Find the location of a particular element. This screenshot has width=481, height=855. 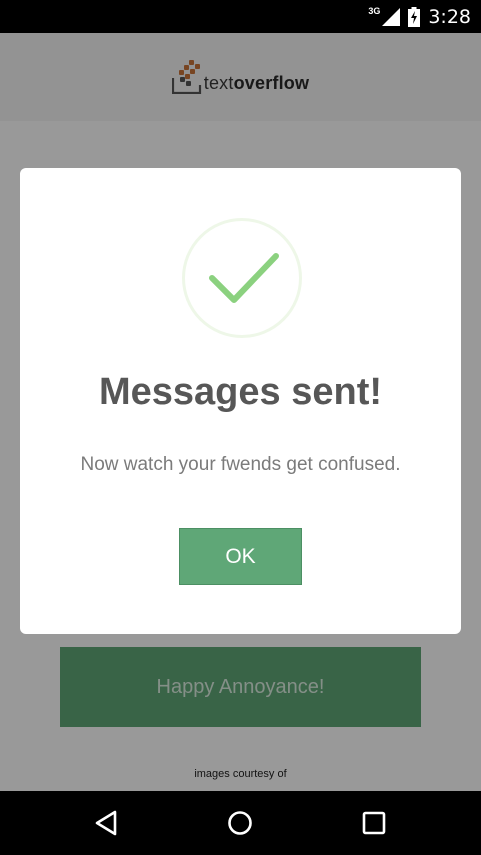

recents-icon is located at coordinates (374, 823).